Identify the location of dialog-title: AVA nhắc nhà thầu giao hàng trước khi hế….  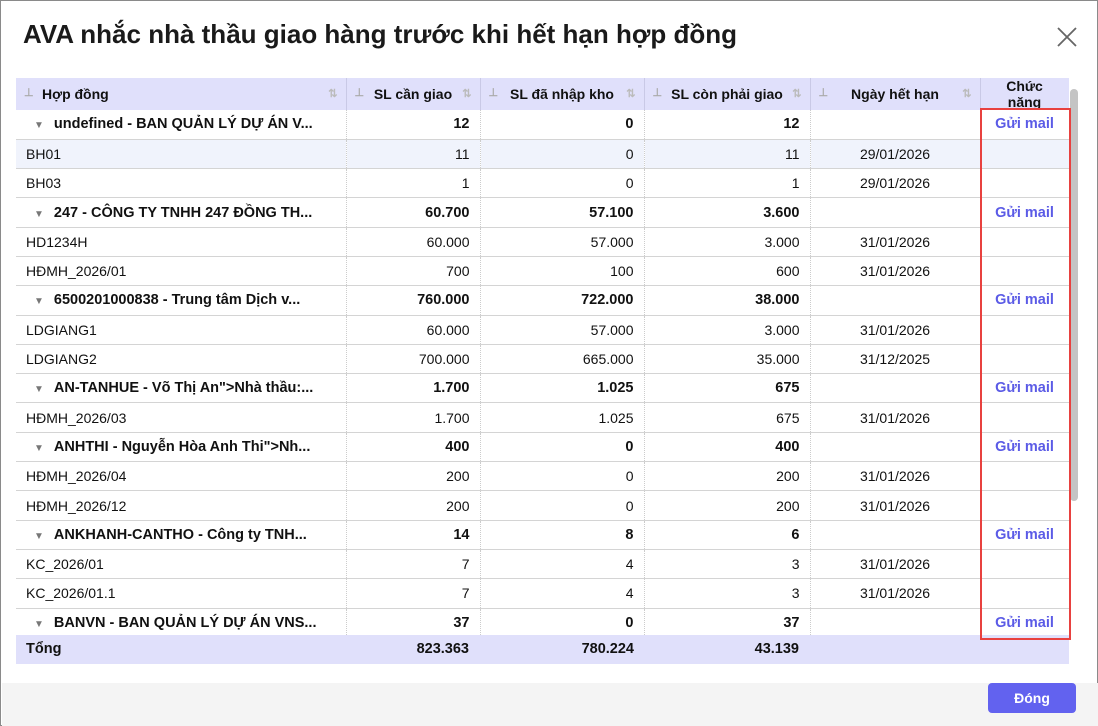
(380, 34).